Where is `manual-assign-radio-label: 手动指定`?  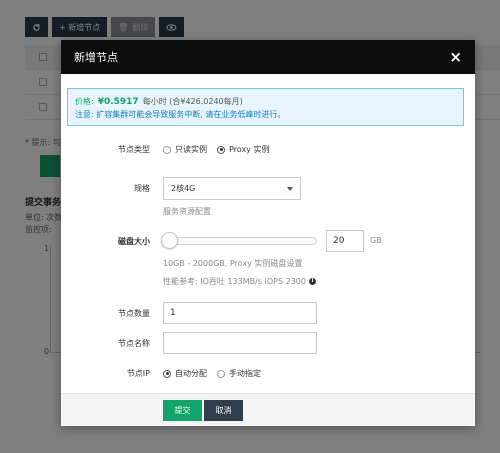
manual-assign-radio-label: 手动指定 is located at coordinates (245, 373).